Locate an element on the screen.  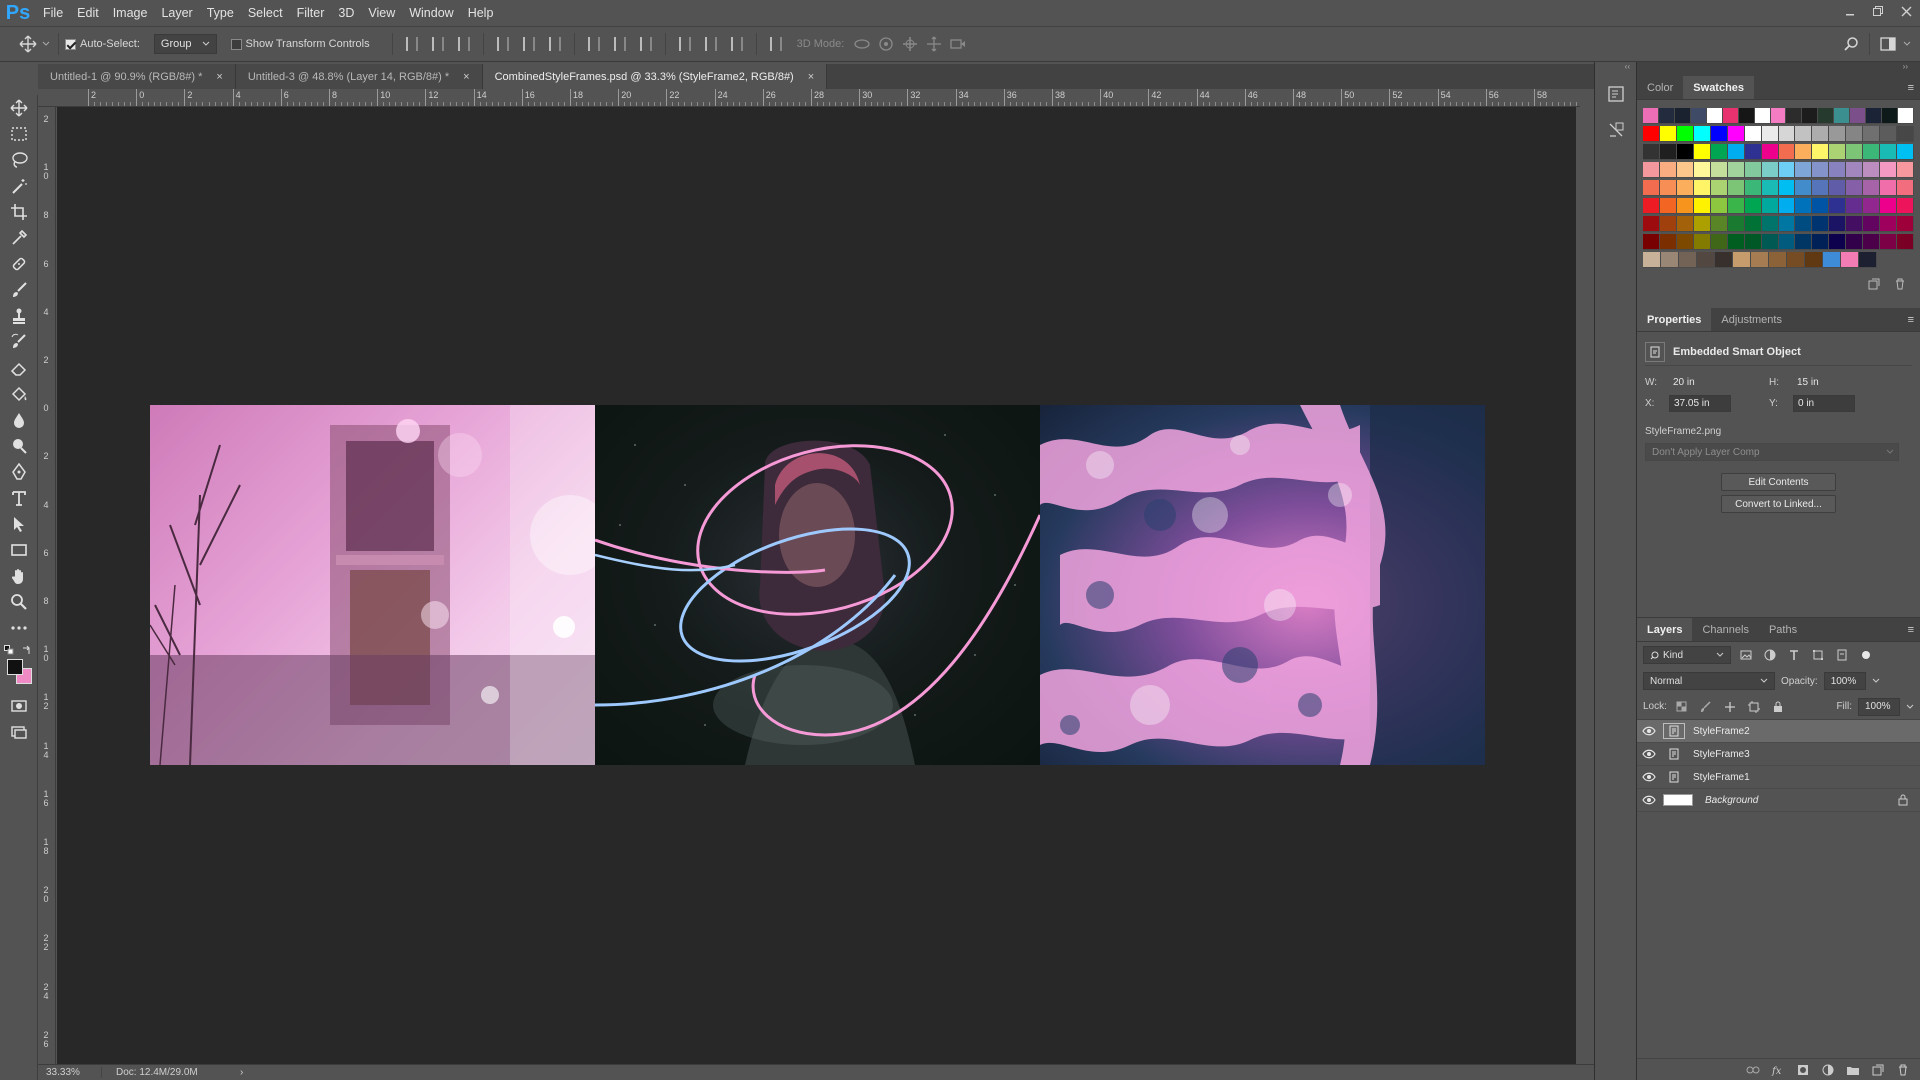
3d-scale-icon is located at coordinates (958, 44).